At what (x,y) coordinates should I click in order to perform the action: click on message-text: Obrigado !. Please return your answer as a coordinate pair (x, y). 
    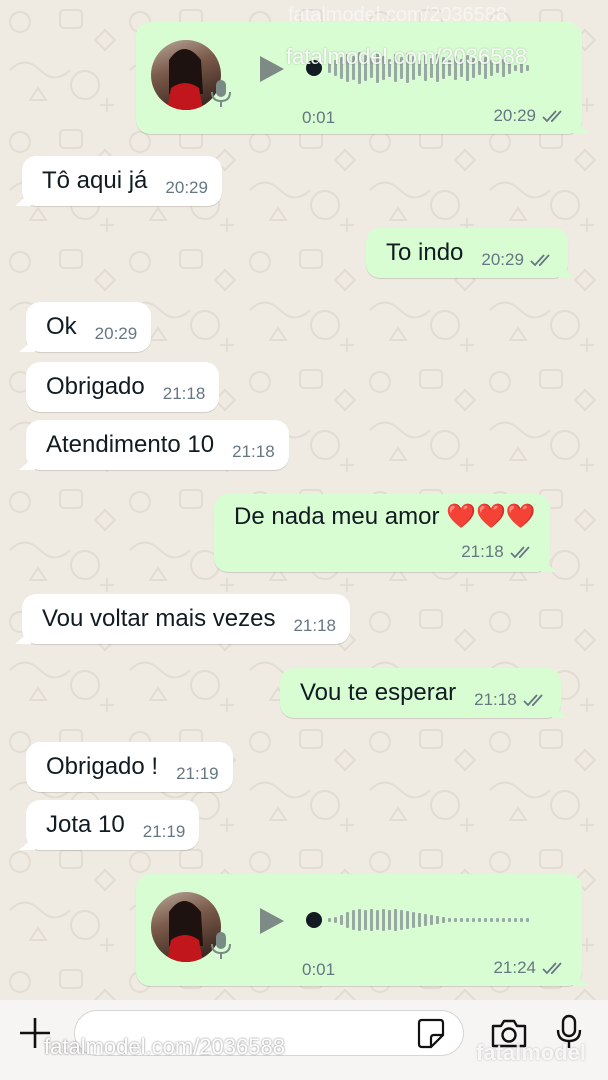
    Looking at the image, I should click on (102, 766).